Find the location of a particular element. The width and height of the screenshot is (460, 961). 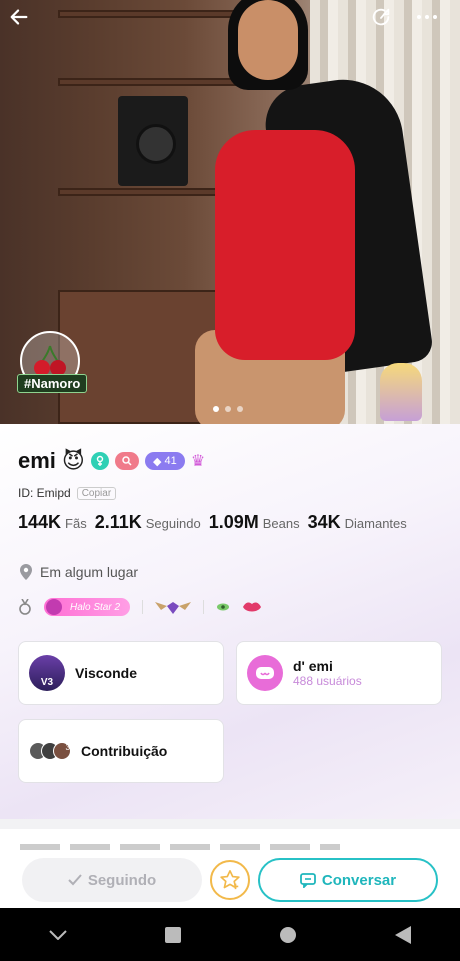

visconde-badge-text: V3 is located at coordinates (47, 682).